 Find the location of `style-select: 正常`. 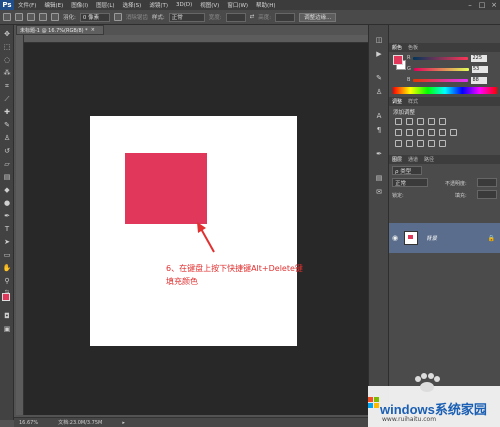

style-select: 正常 is located at coordinates (186, 17).